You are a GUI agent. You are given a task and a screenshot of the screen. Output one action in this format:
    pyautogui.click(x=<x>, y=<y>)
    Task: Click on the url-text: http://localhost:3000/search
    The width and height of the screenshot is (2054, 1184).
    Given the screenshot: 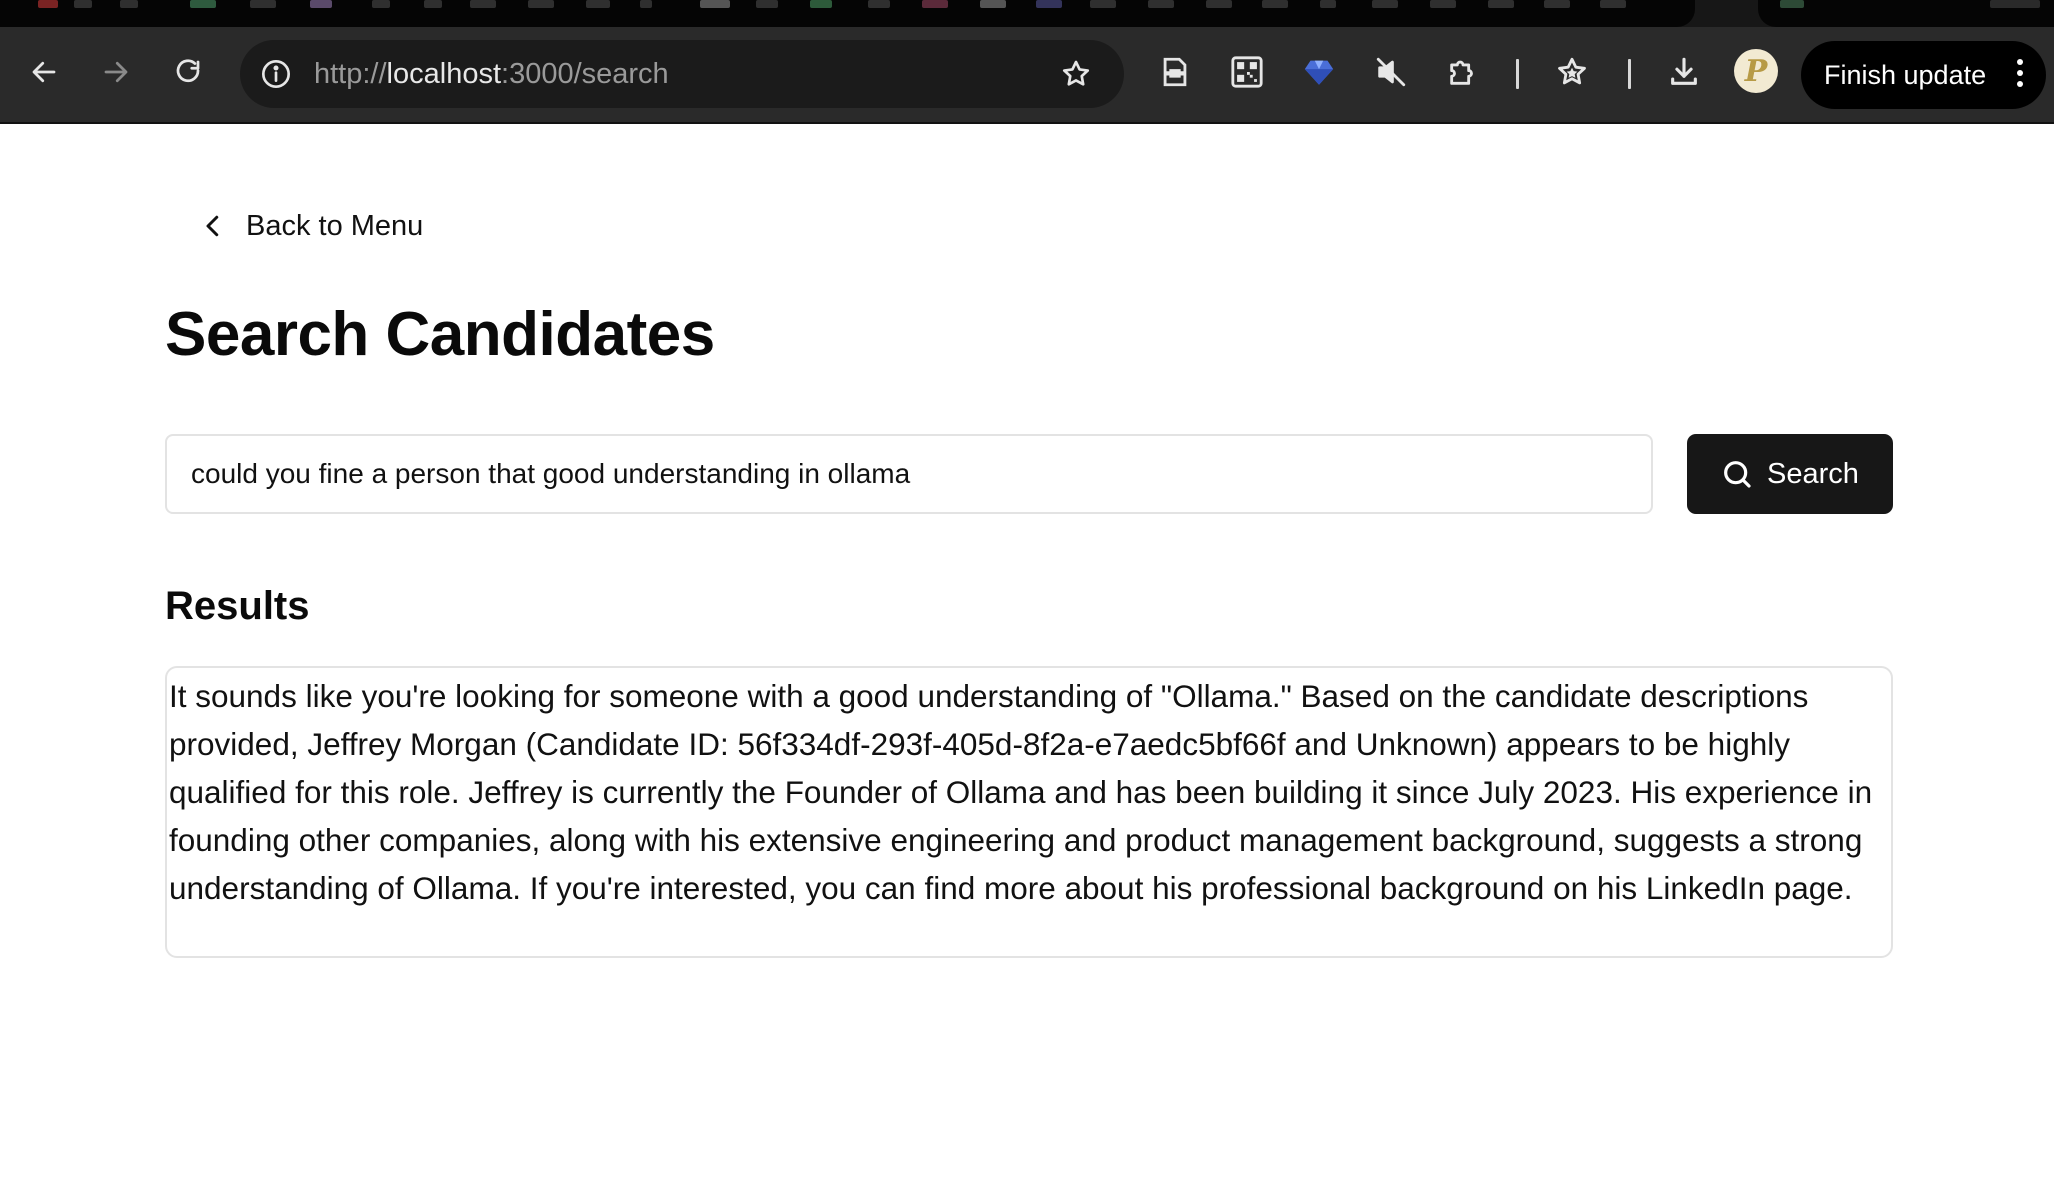 What is the action you would take?
    pyautogui.click(x=491, y=74)
    